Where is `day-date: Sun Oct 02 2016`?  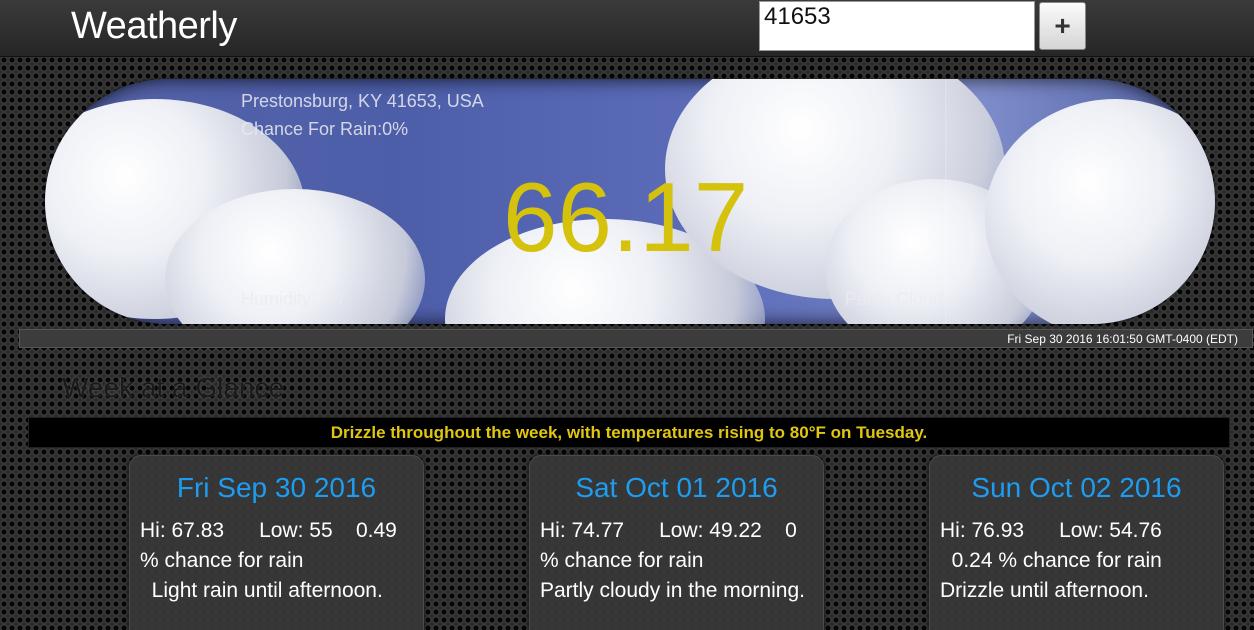
day-date: Sun Oct 02 2016 is located at coordinates (1076, 487).